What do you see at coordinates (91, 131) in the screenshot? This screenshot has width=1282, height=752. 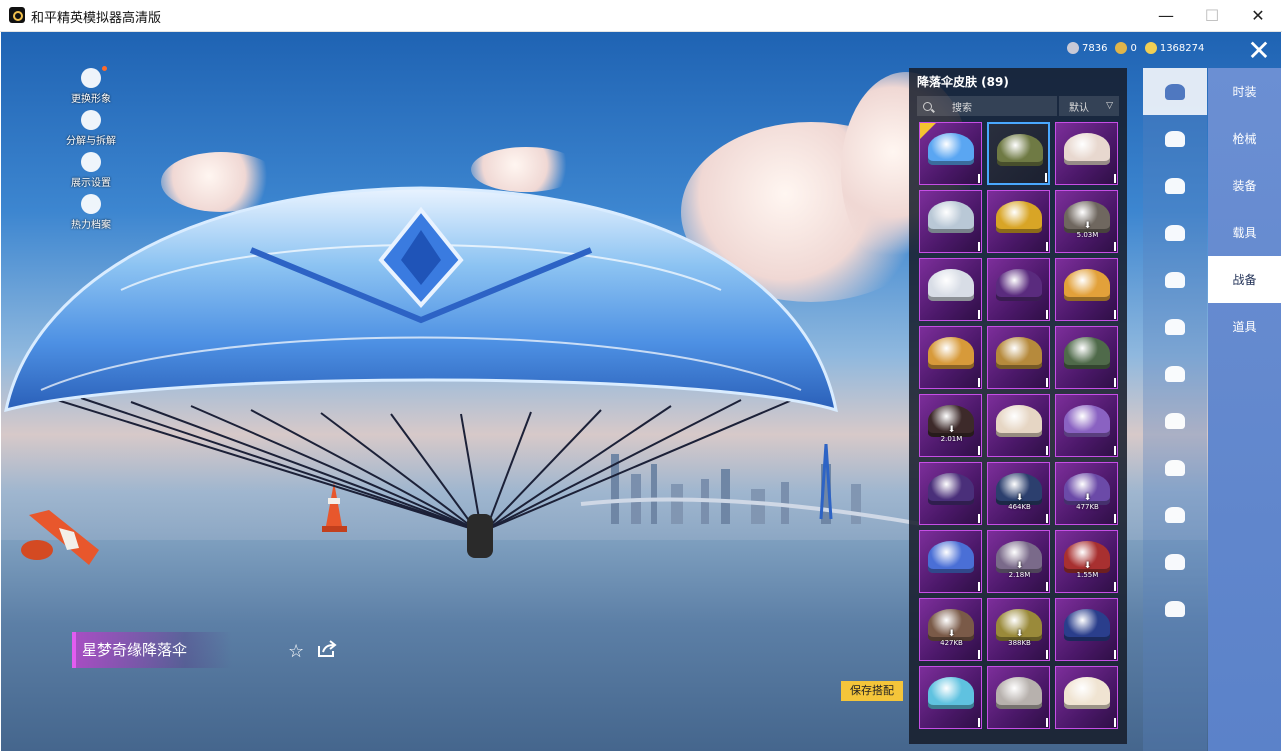 I see `disassemble-button: 分解与拆解` at bounding box center [91, 131].